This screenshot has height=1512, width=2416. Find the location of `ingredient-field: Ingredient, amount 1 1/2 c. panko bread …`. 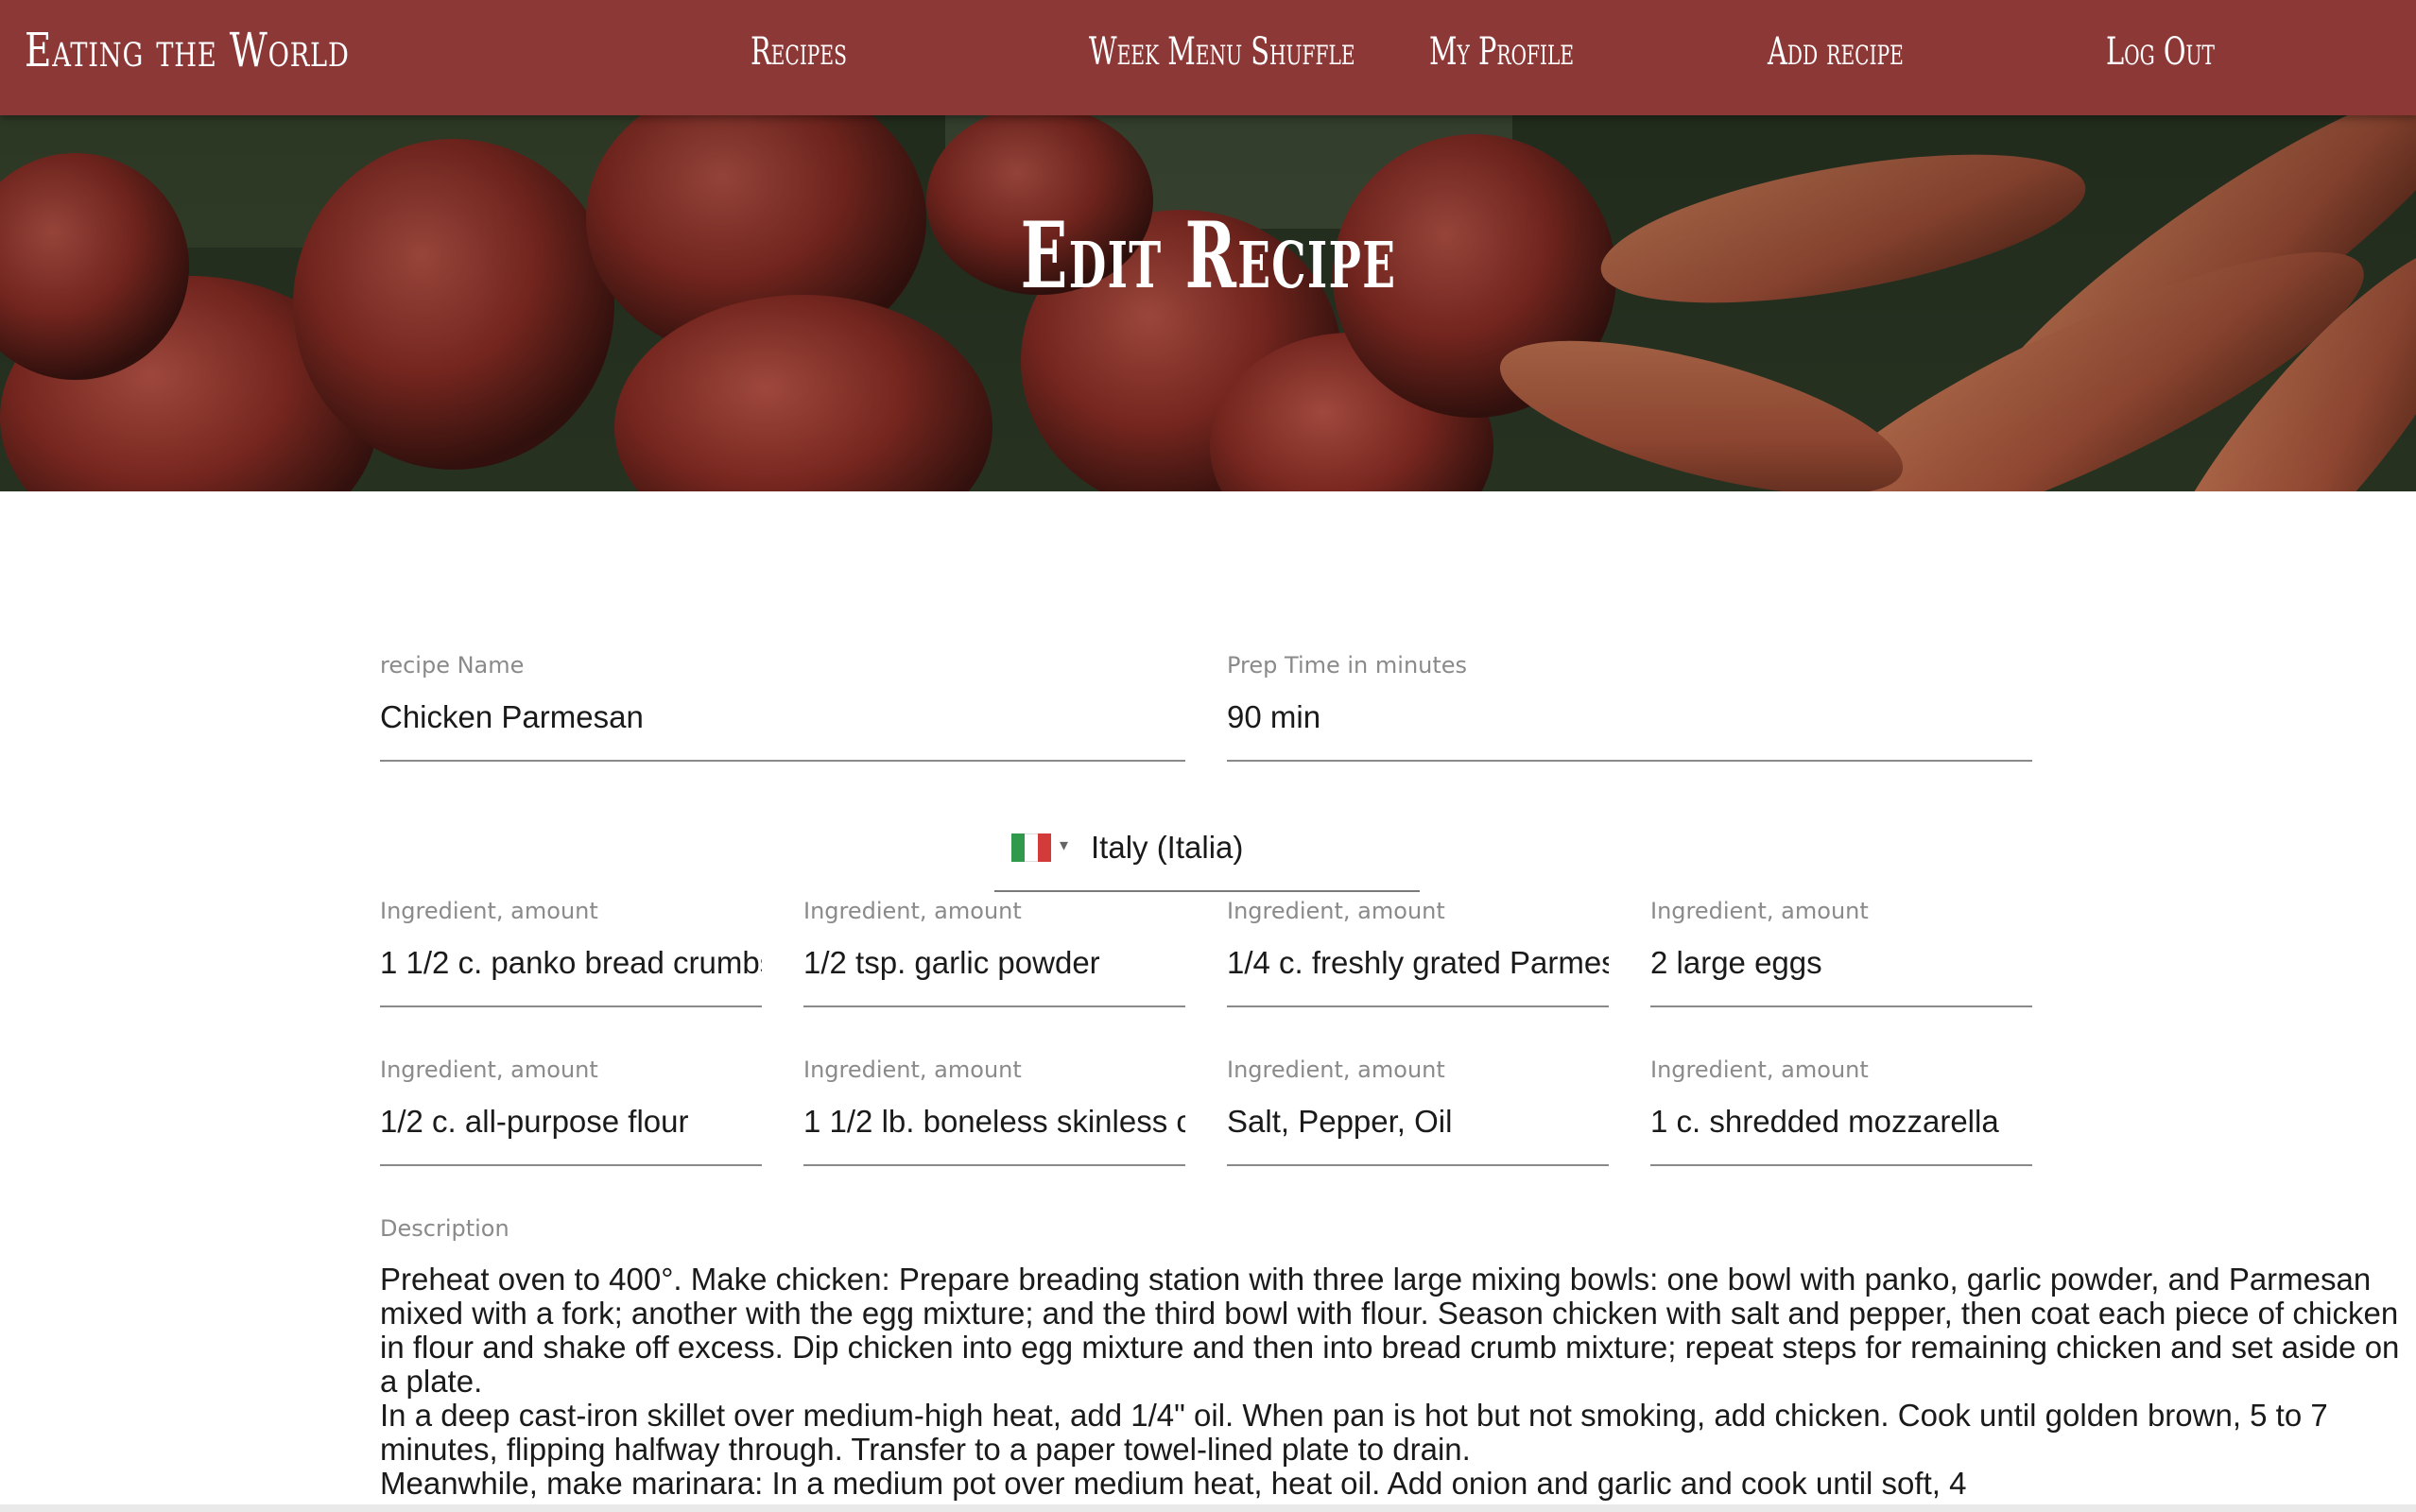

ingredient-field: Ingredient, amount 1 1/2 c. panko bread … is located at coordinates (571, 952).